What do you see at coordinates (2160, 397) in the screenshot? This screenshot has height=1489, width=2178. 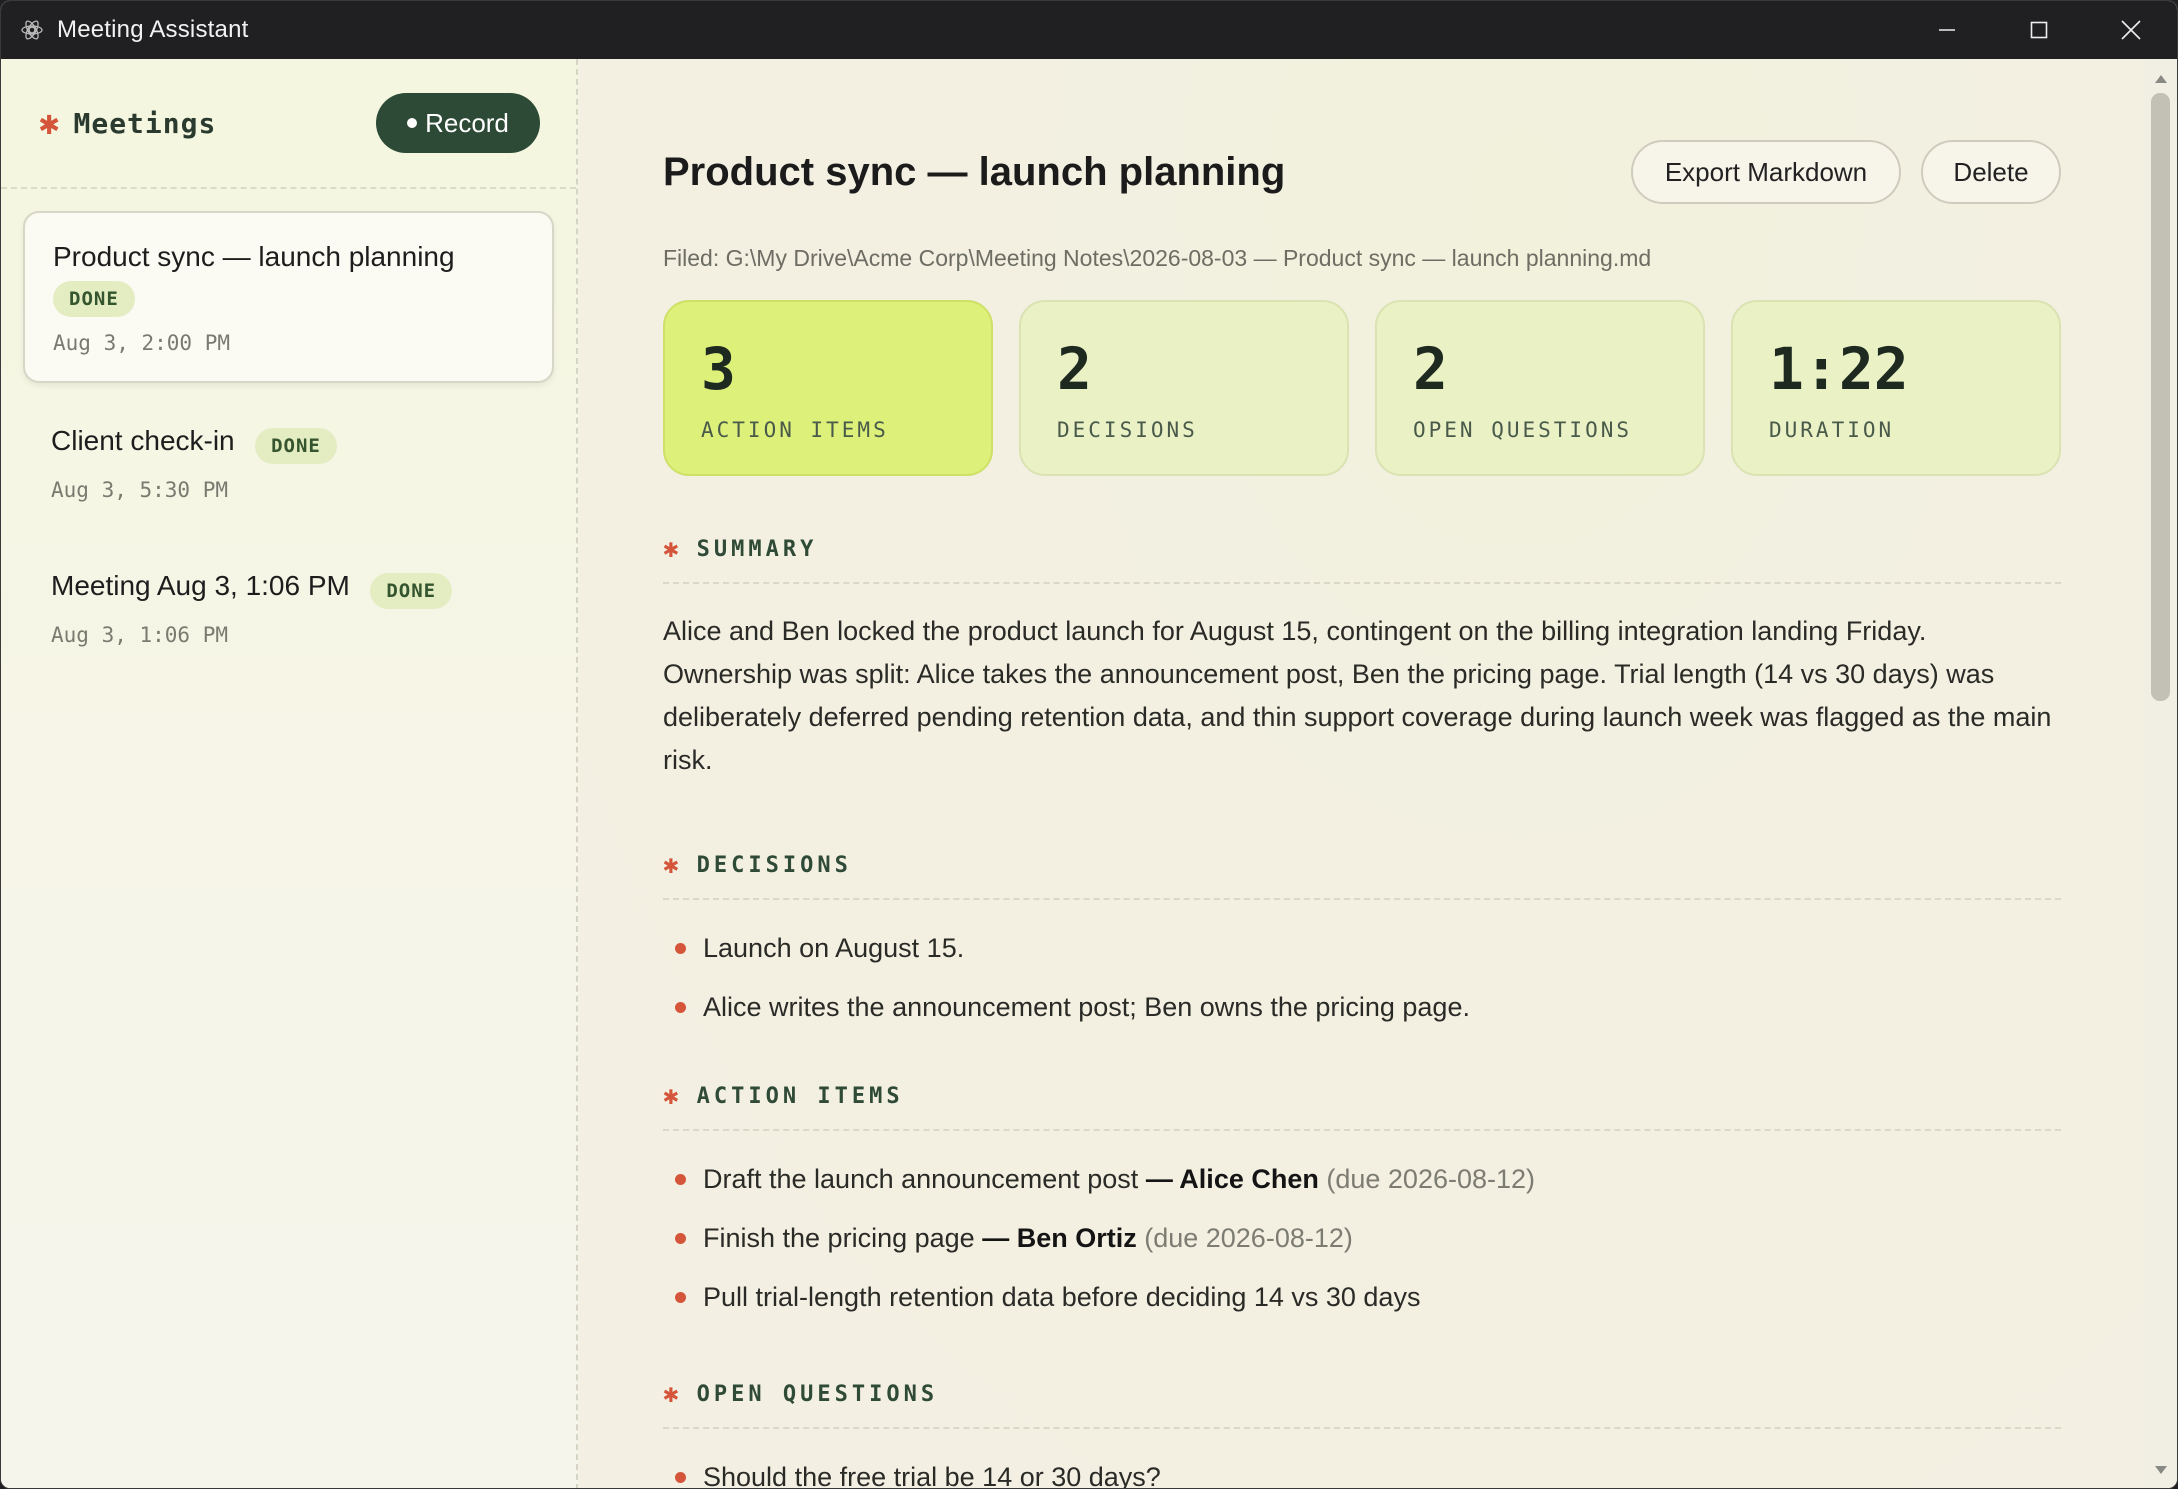 I see `scroll-thumb` at bounding box center [2160, 397].